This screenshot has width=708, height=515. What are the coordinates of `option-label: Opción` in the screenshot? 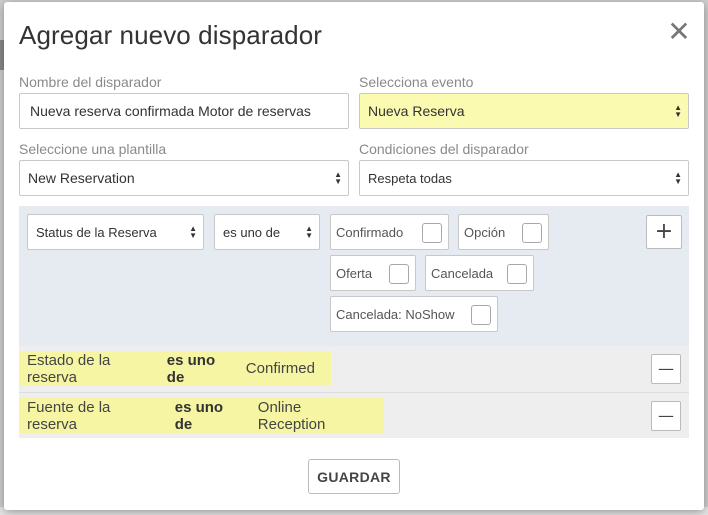 It's located at (485, 232).